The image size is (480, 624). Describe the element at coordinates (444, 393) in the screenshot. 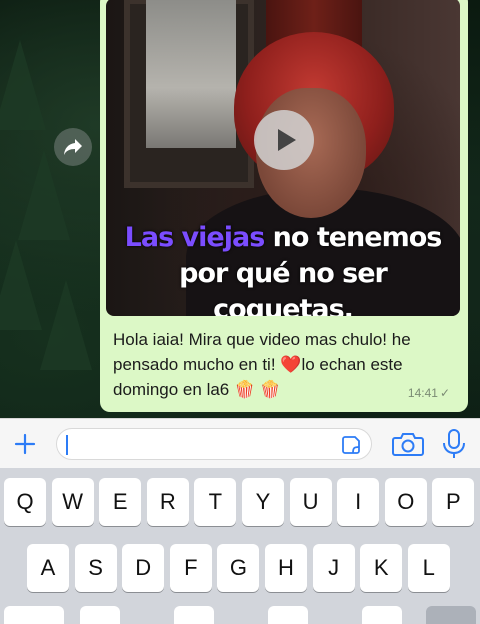

I see `single-check-icon: ✓` at that location.